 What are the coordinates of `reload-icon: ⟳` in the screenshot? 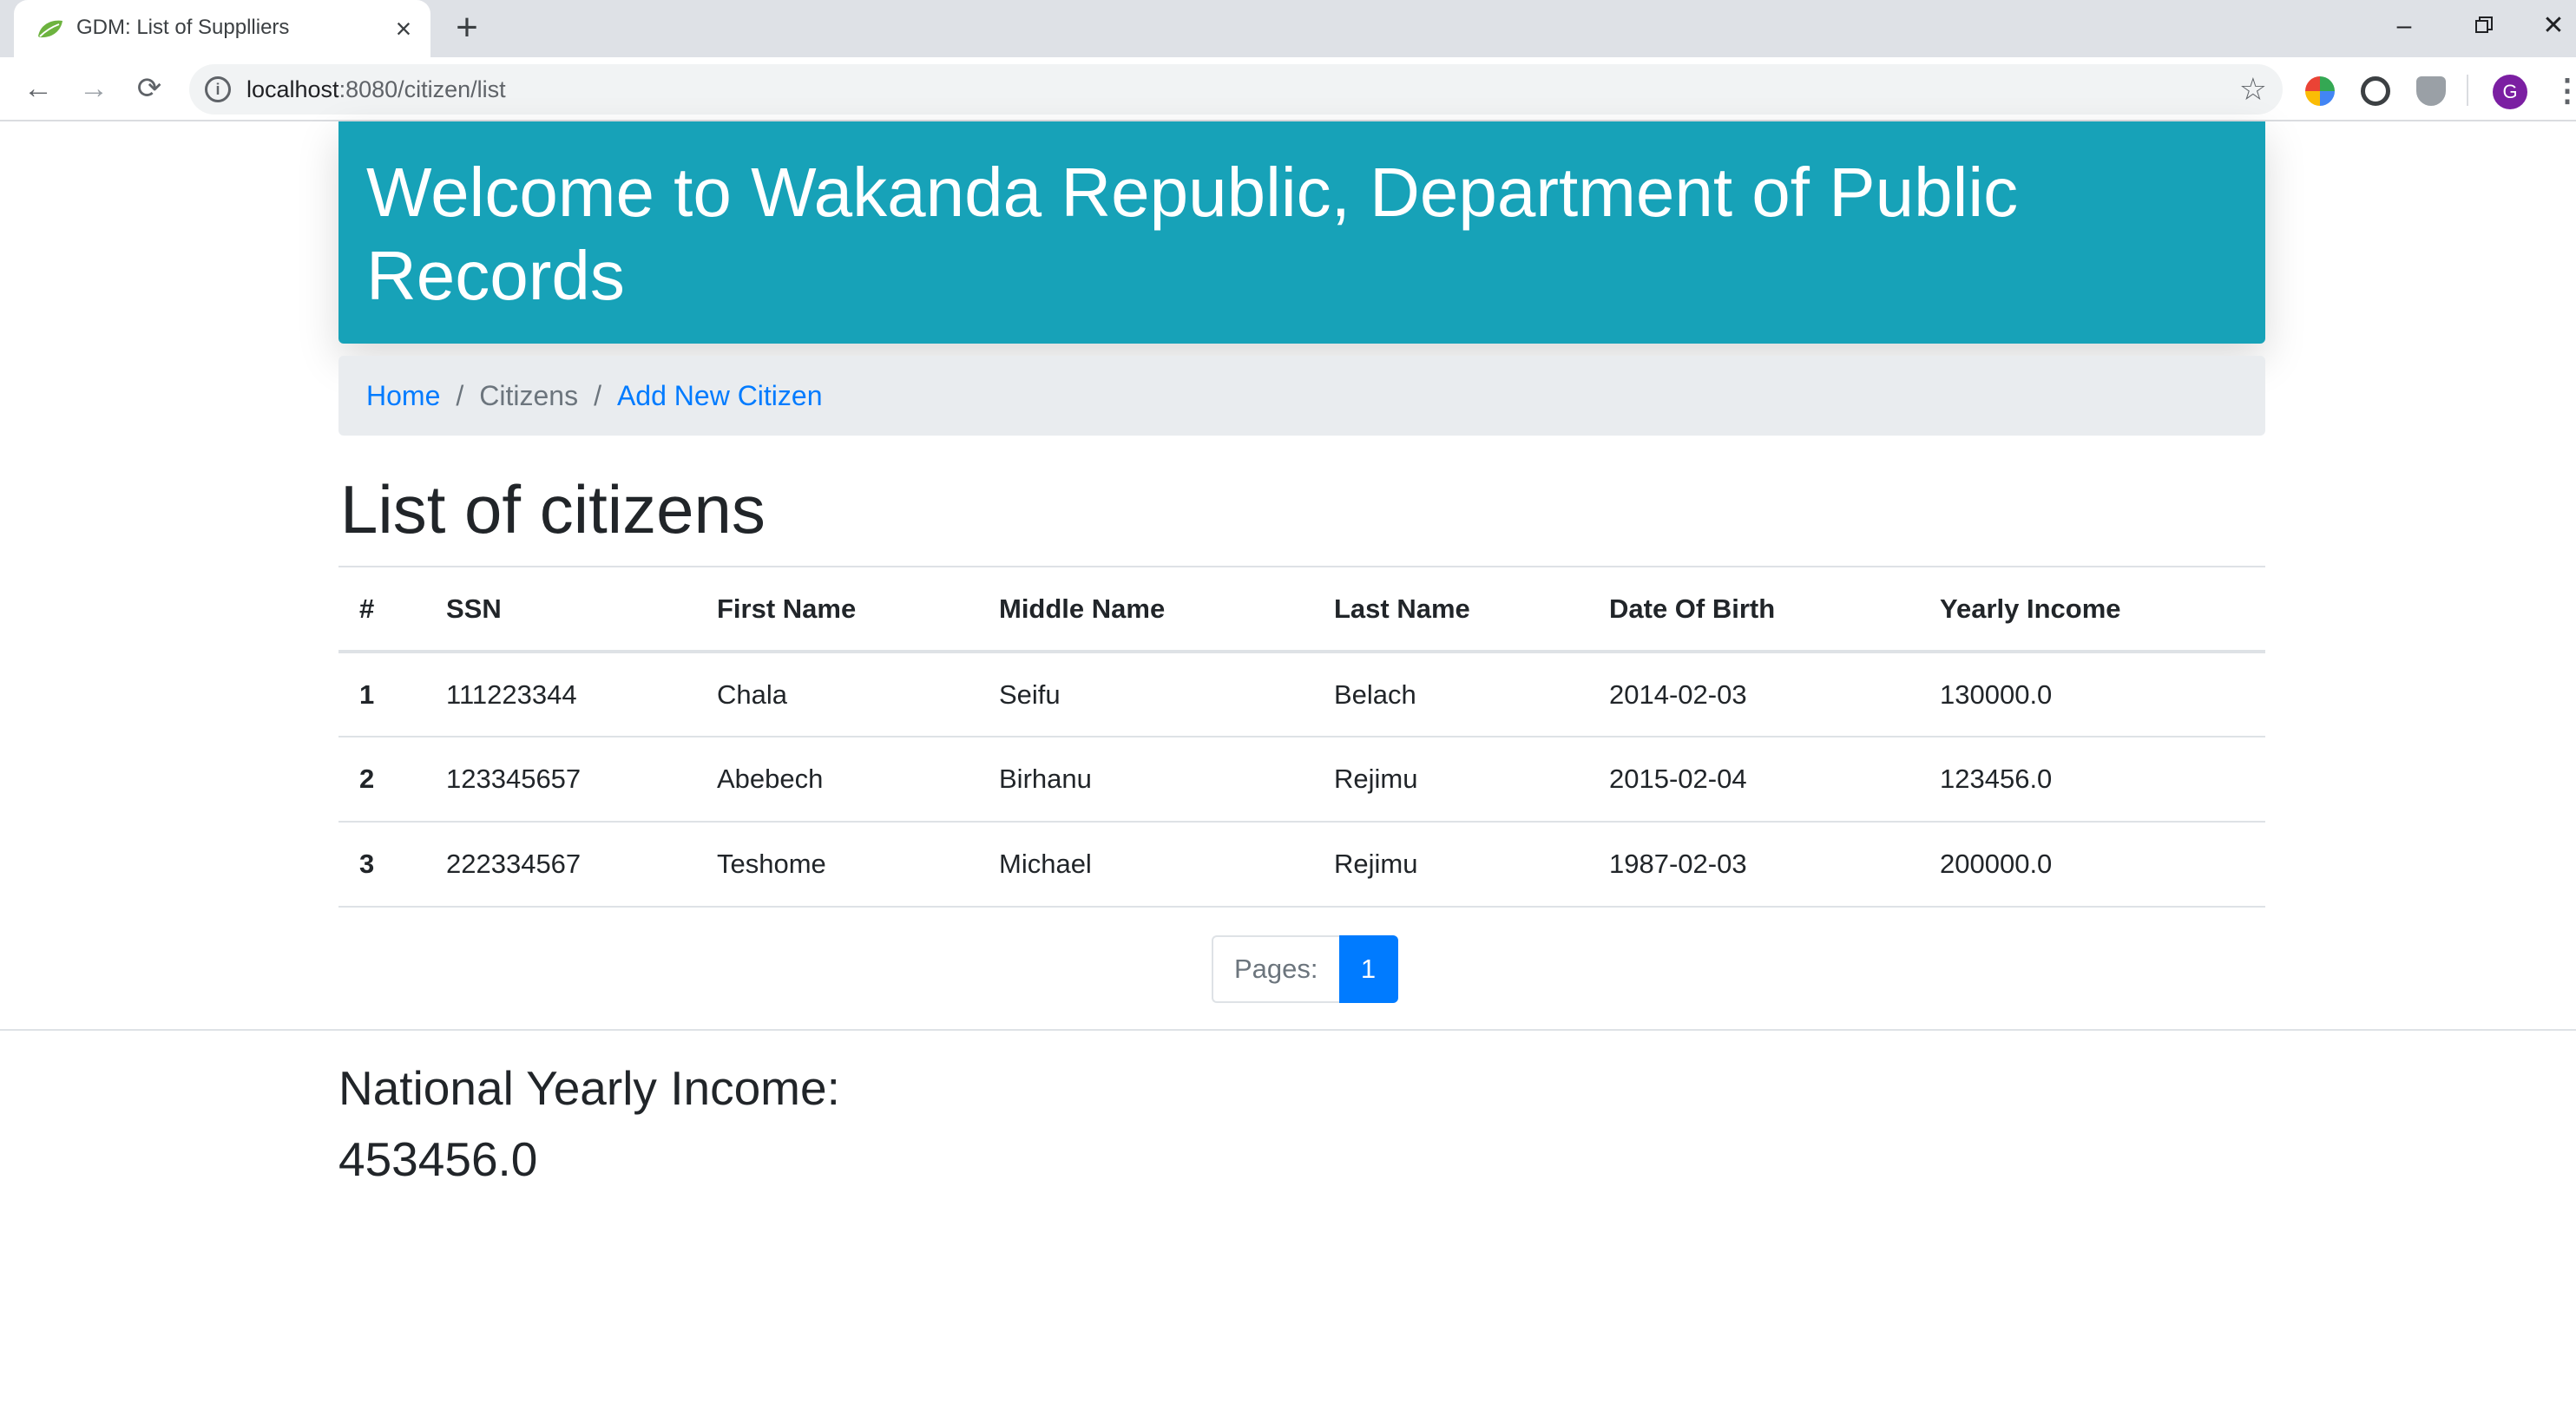 It's located at (149, 88).